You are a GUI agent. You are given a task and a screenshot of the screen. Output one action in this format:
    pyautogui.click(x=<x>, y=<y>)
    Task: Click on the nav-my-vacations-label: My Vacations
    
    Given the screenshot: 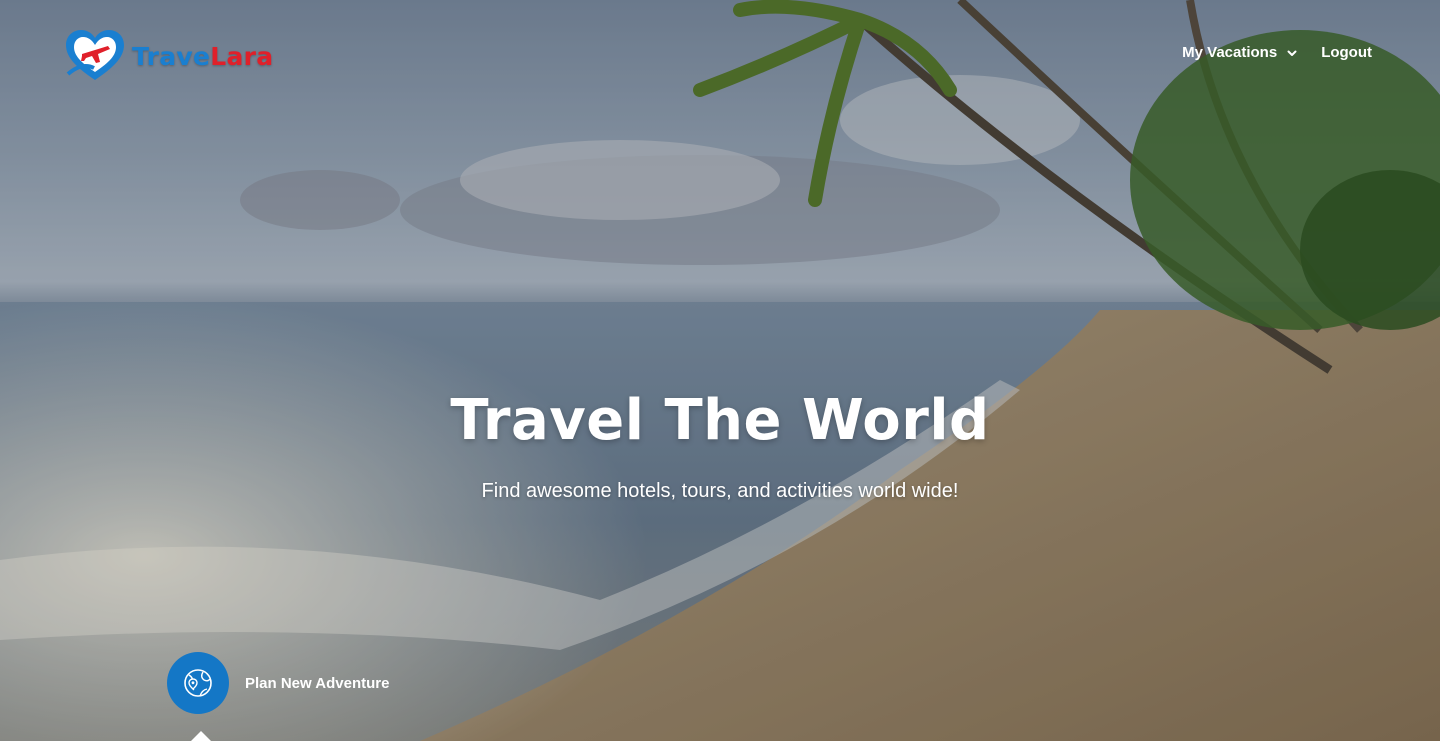 What is the action you would take?
    pyautogui.click(x=1230, y=52)
    